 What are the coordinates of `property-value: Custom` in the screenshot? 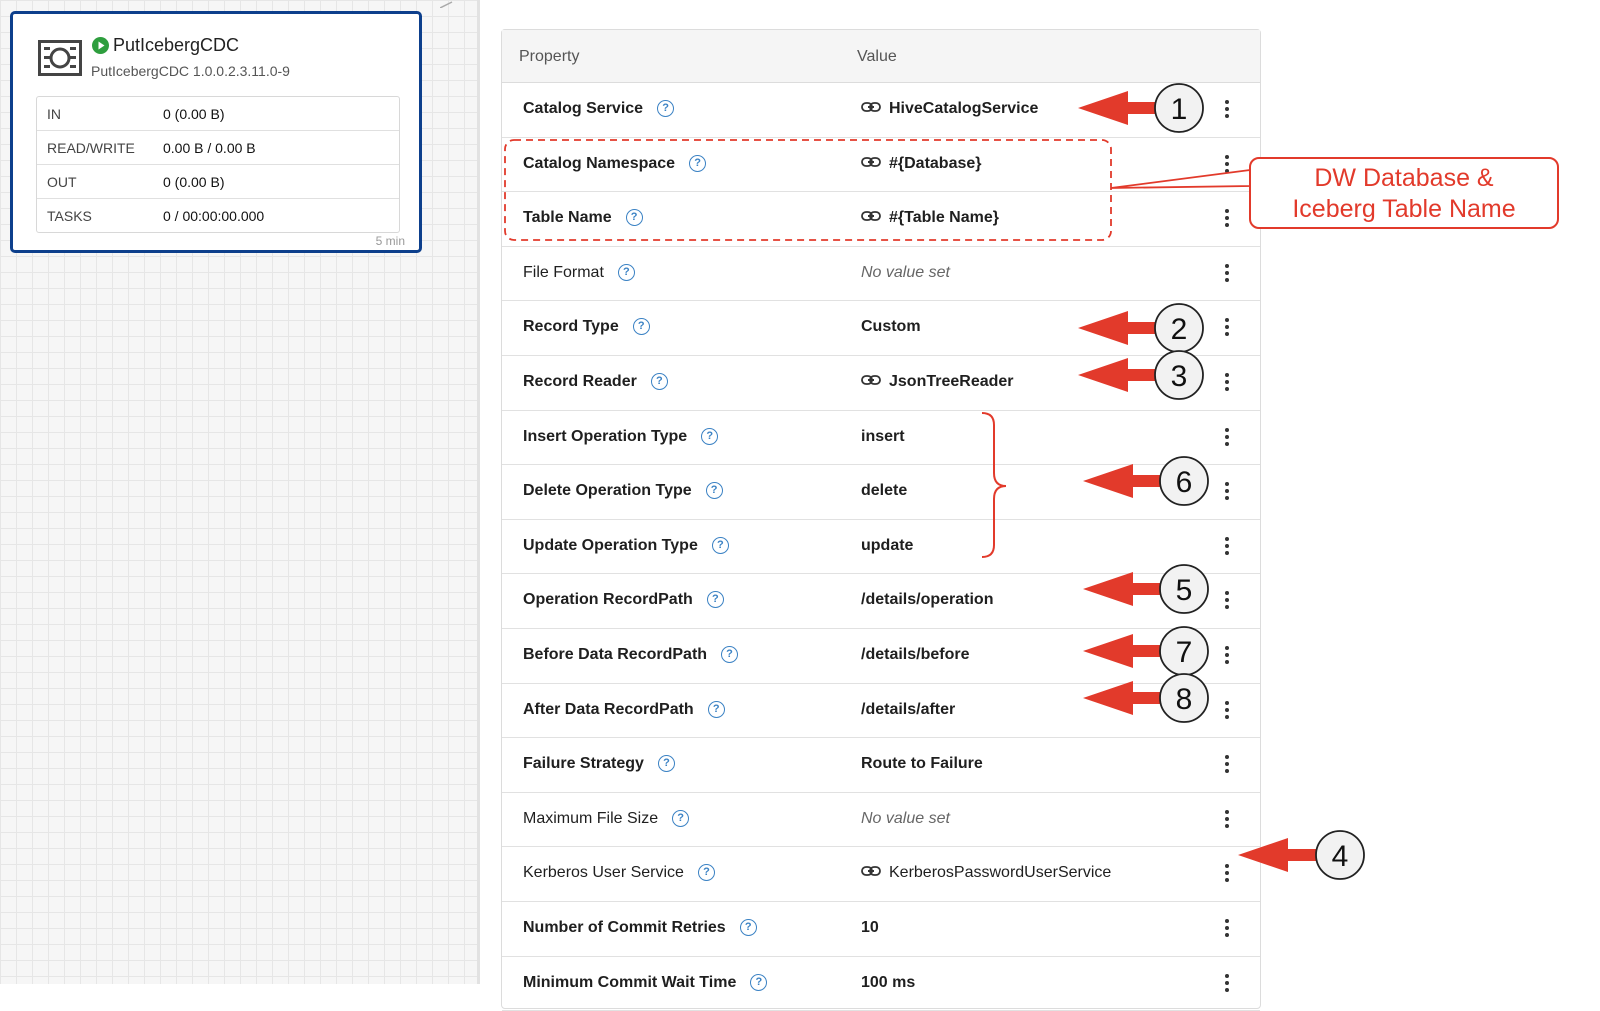 It's located at (891, 327).